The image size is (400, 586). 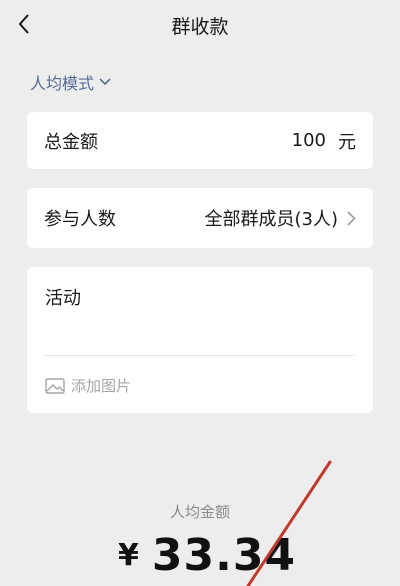 I want to click on total-amount-unit: 元, so click(x=347, y=142).